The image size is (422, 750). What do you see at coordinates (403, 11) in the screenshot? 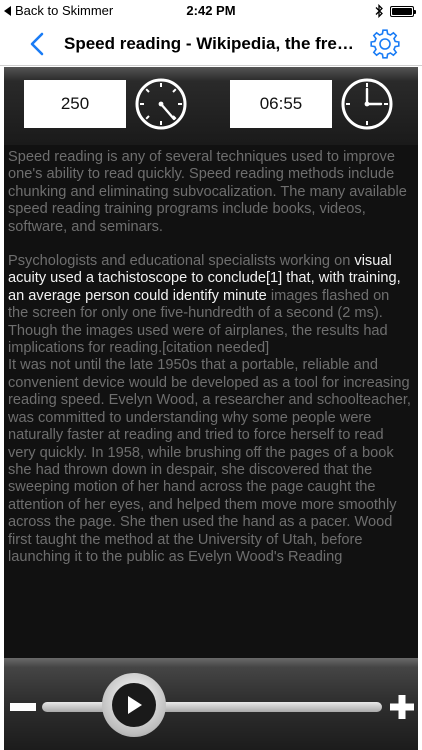
I see `battery-icon` at bounding box center [403, 11].